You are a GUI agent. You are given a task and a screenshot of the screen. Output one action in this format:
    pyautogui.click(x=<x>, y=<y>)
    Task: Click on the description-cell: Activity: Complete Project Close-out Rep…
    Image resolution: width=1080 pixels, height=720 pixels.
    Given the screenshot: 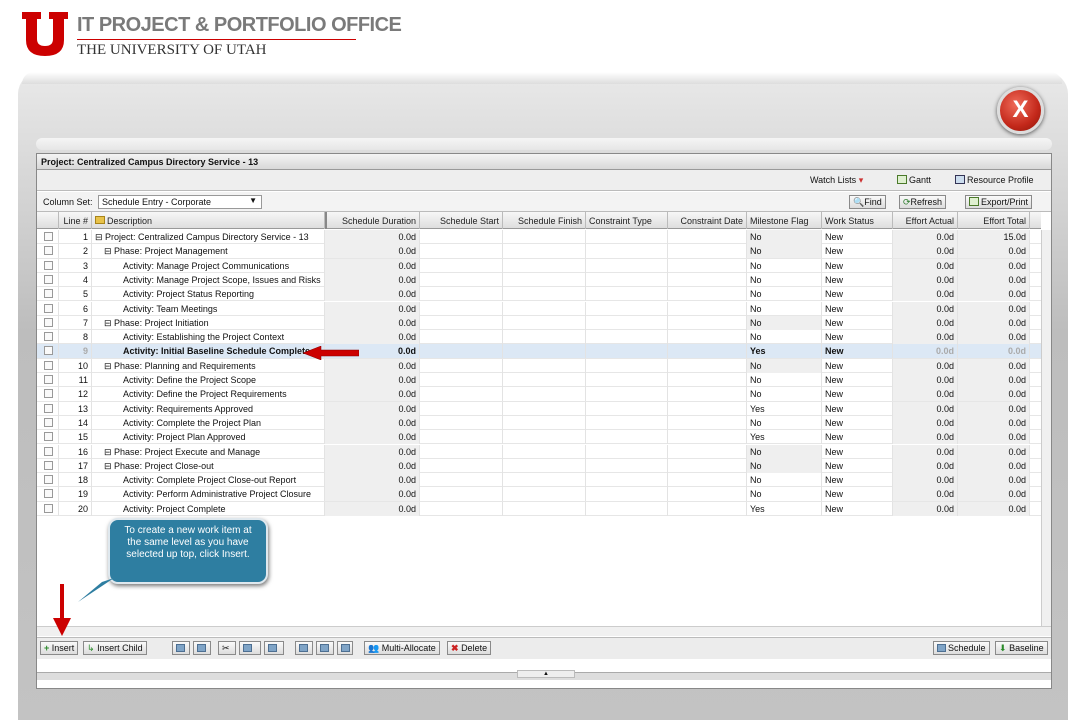 What is the action you would take?
    pyautogui.click(x=208, y=480)
    